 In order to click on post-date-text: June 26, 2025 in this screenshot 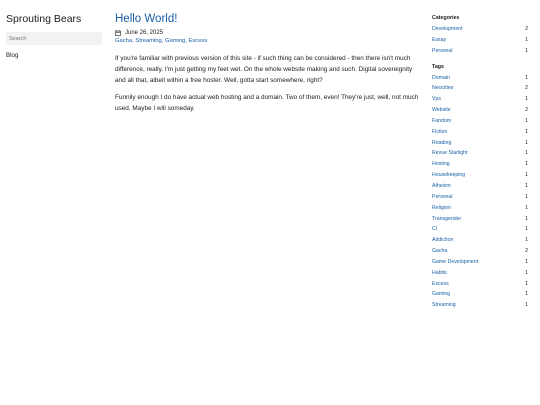, I will do `click(144, 33)`.